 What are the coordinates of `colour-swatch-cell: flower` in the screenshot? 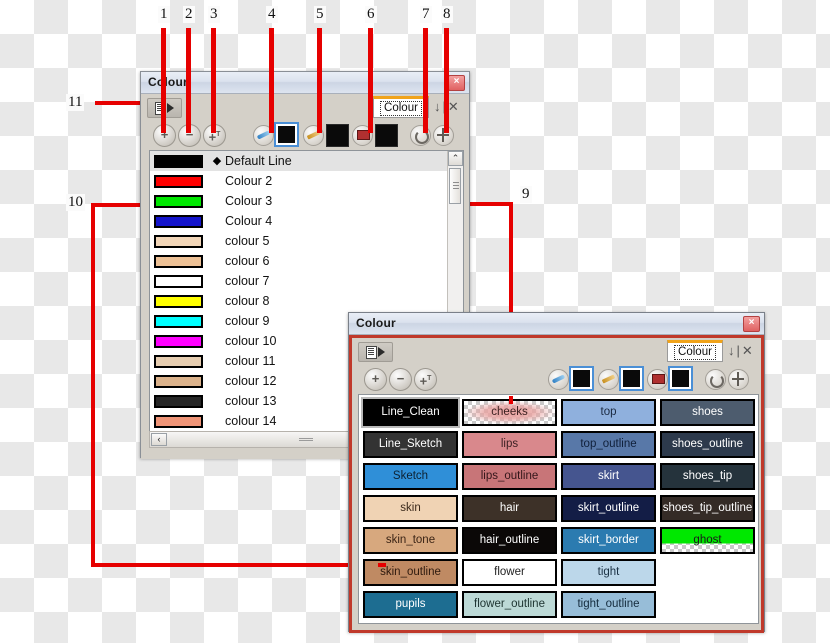 It's located at (509, 572).